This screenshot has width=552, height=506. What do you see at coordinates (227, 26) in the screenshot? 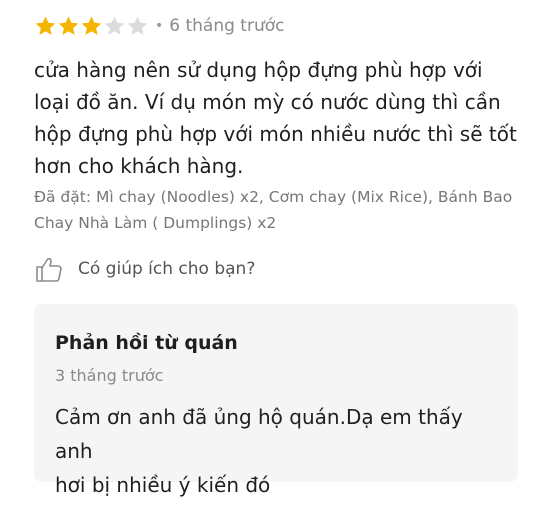
I see `review-time: 6 tháng trước` at bounding box center [227, 26].